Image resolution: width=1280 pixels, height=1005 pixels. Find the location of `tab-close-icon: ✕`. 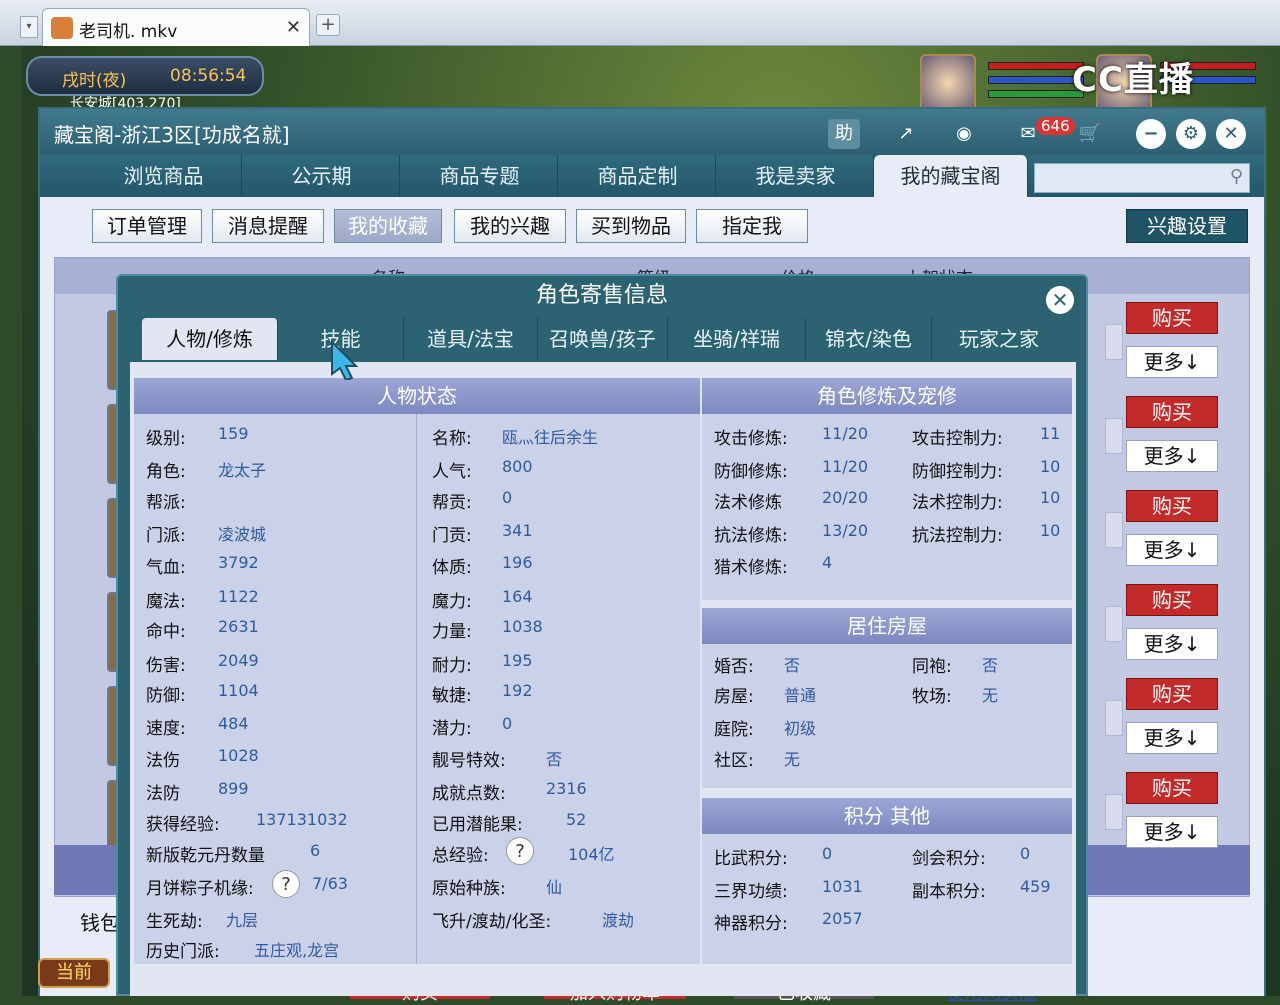

tab-close-icon: ✕ is located at coordinates (293, 27).